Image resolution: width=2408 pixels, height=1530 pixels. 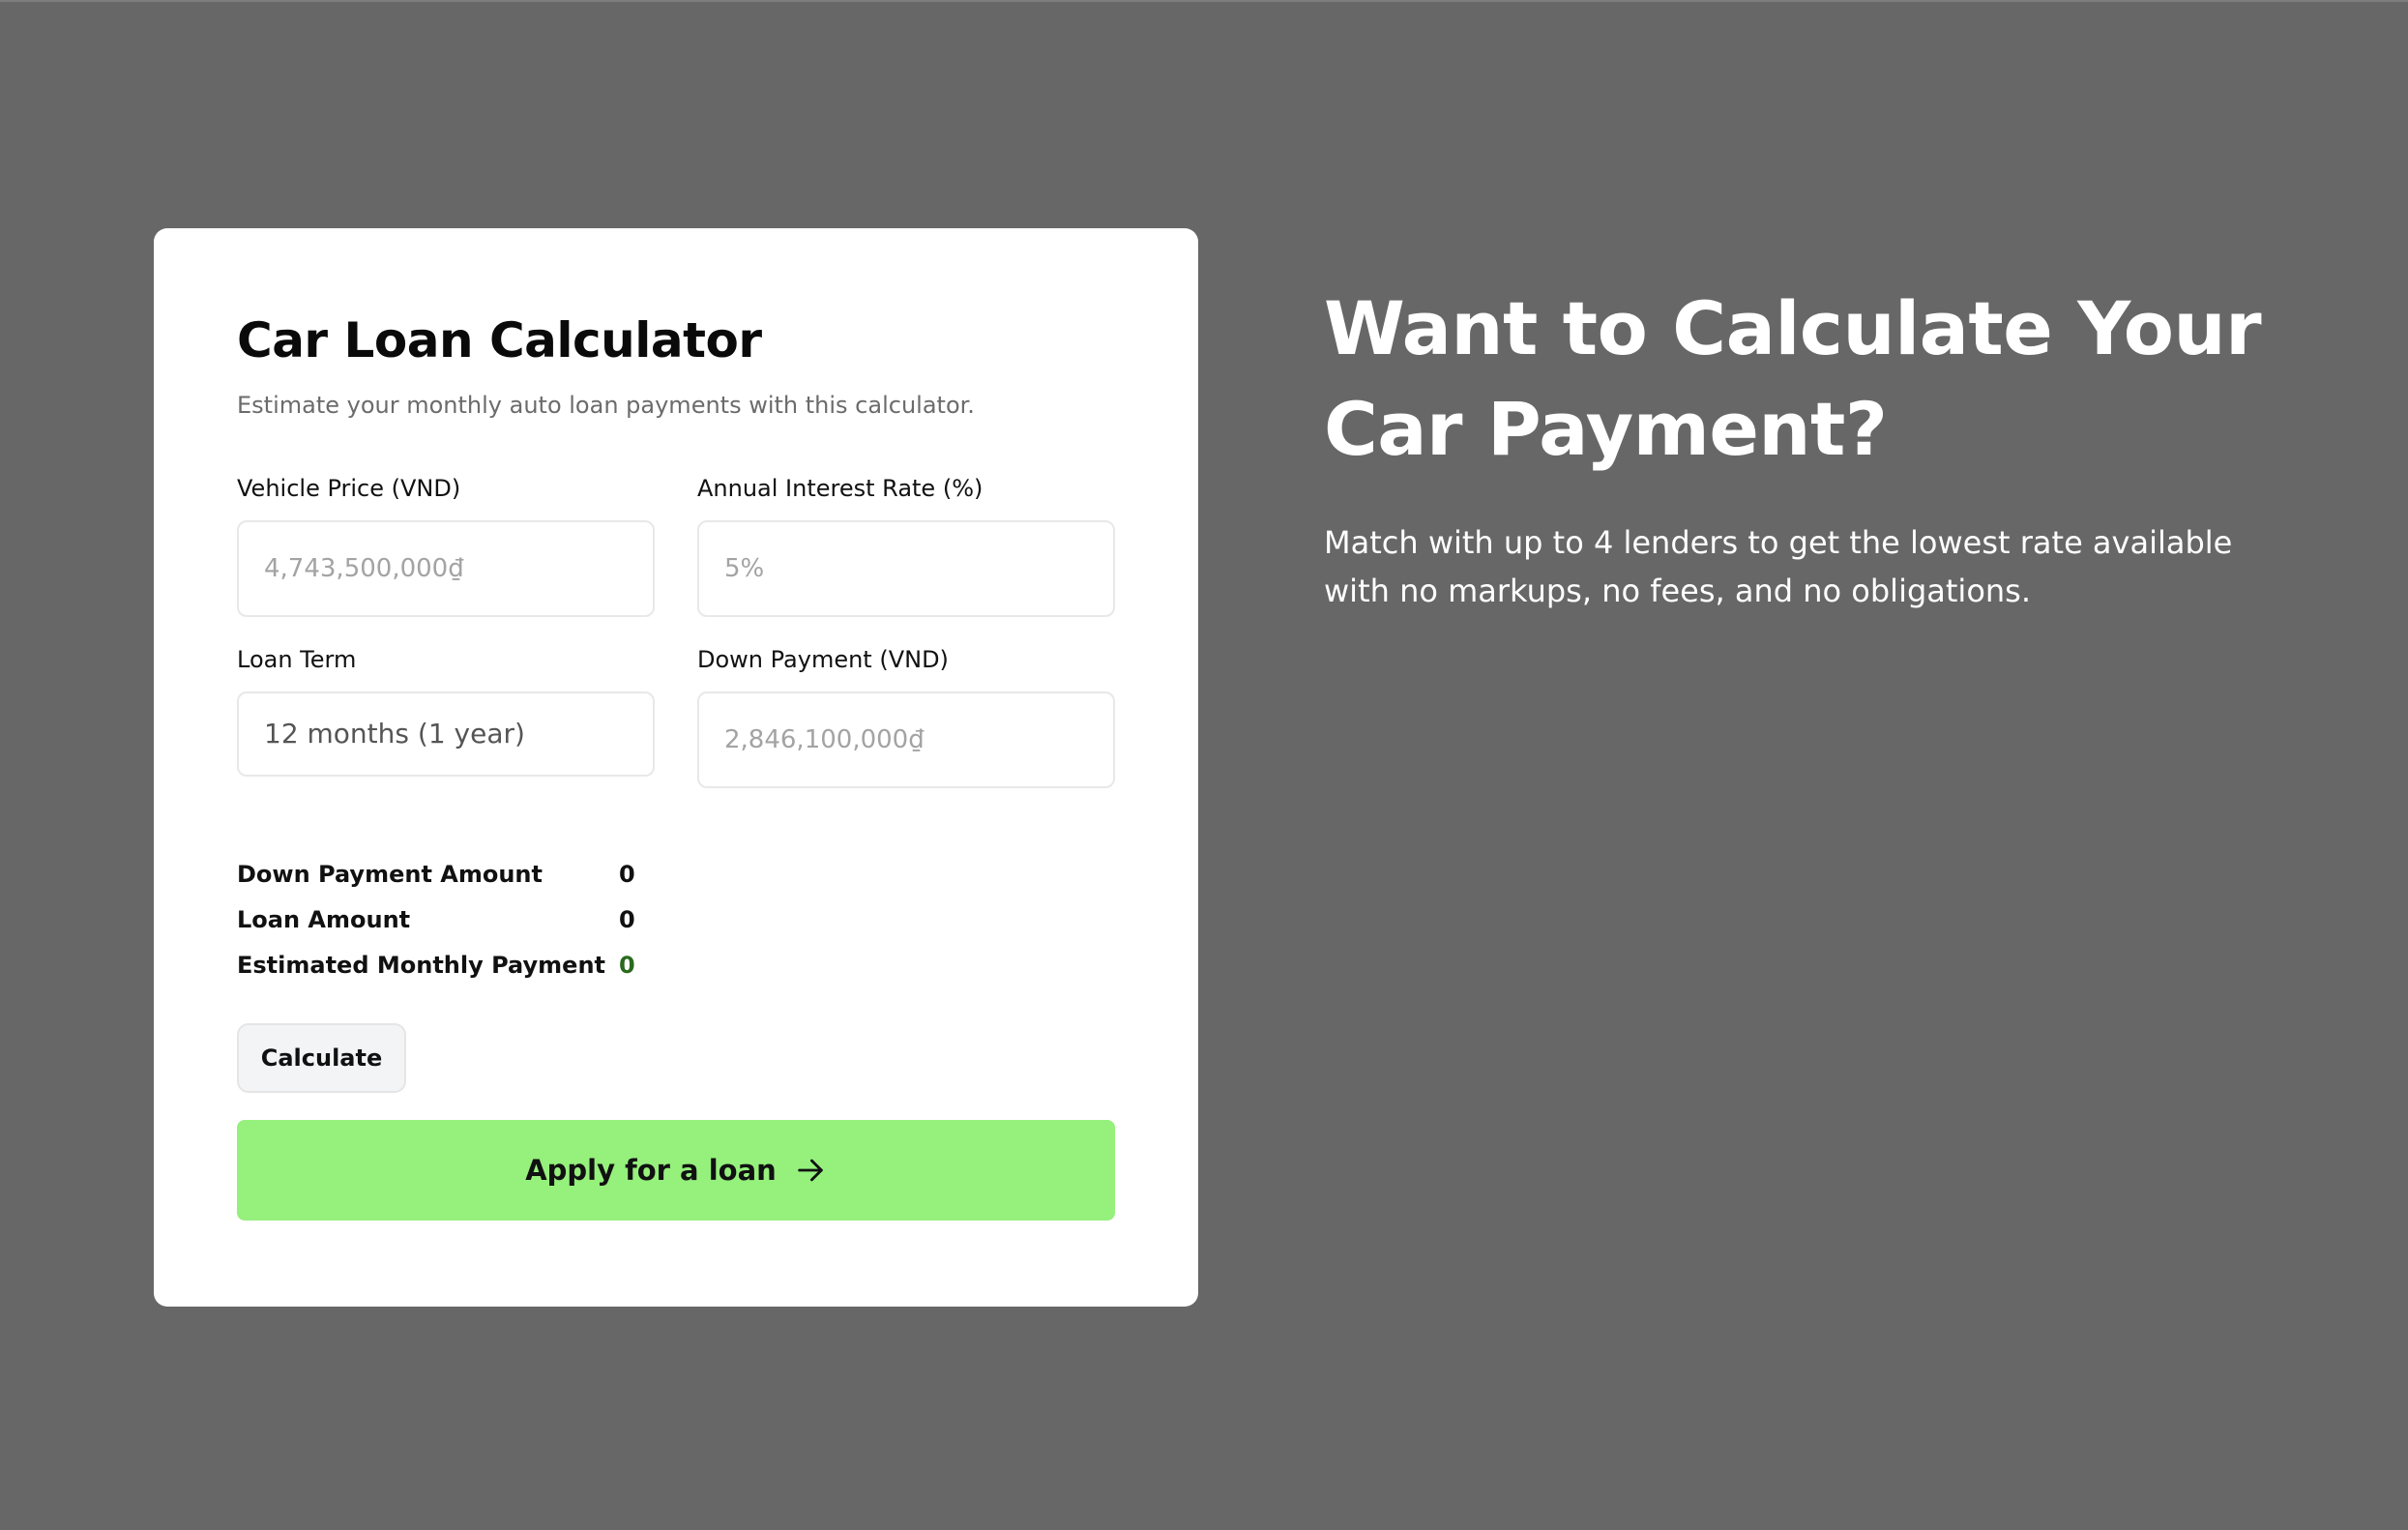 What do you see at coordinates (651, 1170) in the screenshot?
I see `apply-loan-label: Apply for a loan` at bounding box center [651, 1170].